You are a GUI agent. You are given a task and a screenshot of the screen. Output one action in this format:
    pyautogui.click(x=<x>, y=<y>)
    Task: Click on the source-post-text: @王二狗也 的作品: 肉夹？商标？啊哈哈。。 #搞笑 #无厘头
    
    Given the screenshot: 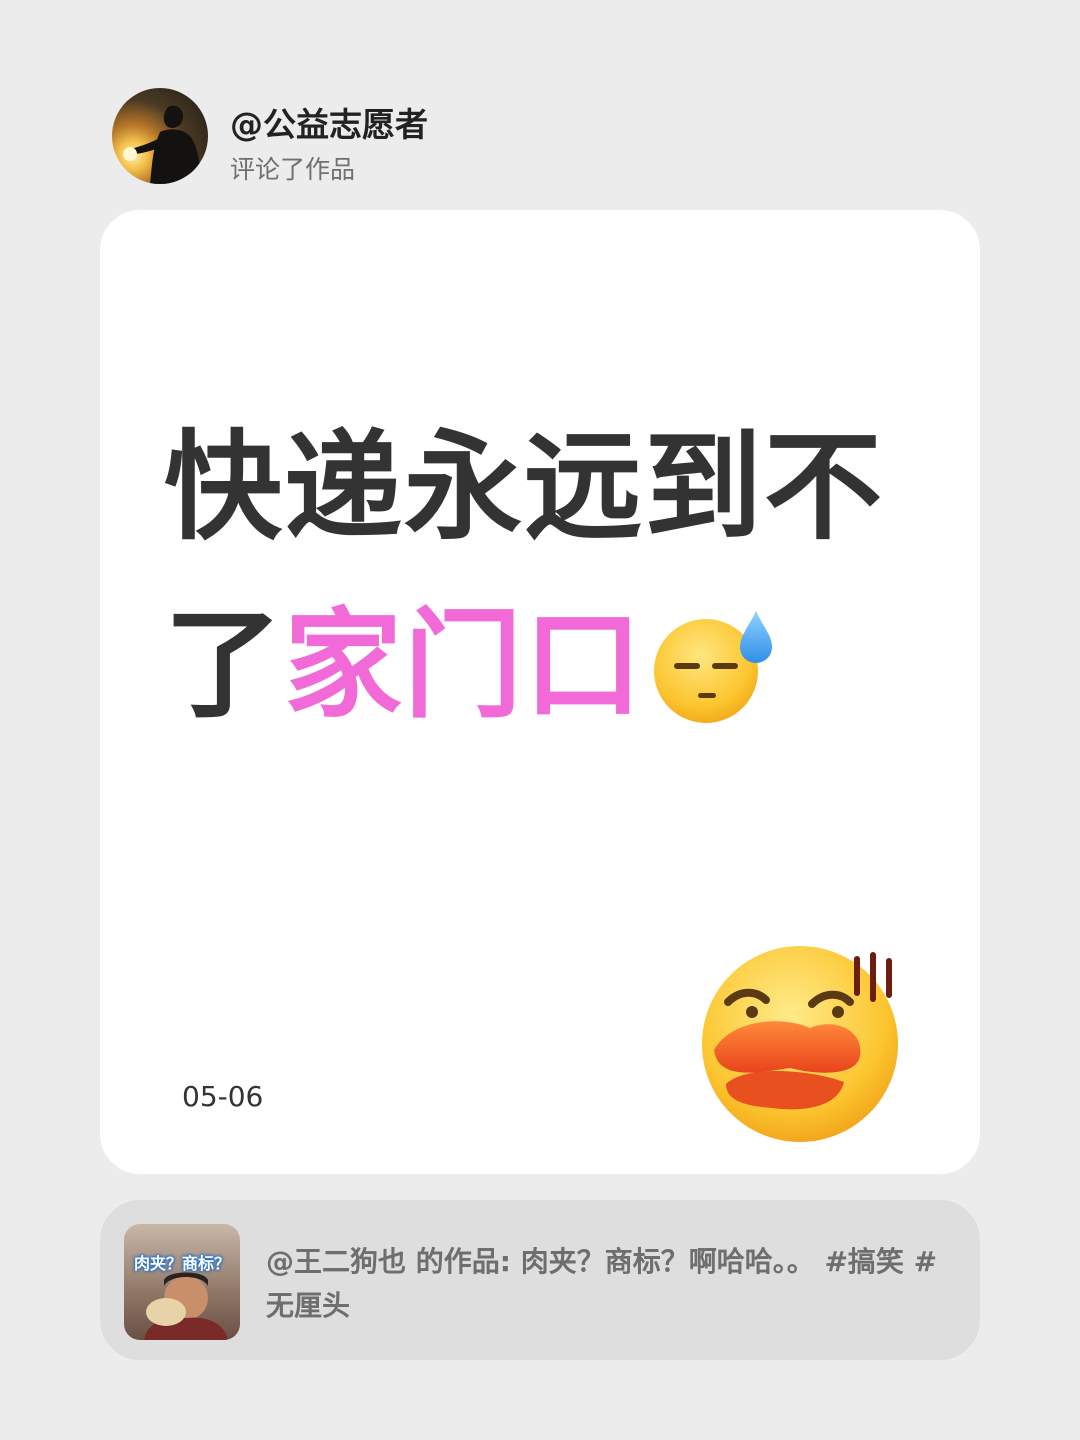 What is the action you would take?
    pyautogui.click(x=611, y=1284)
    